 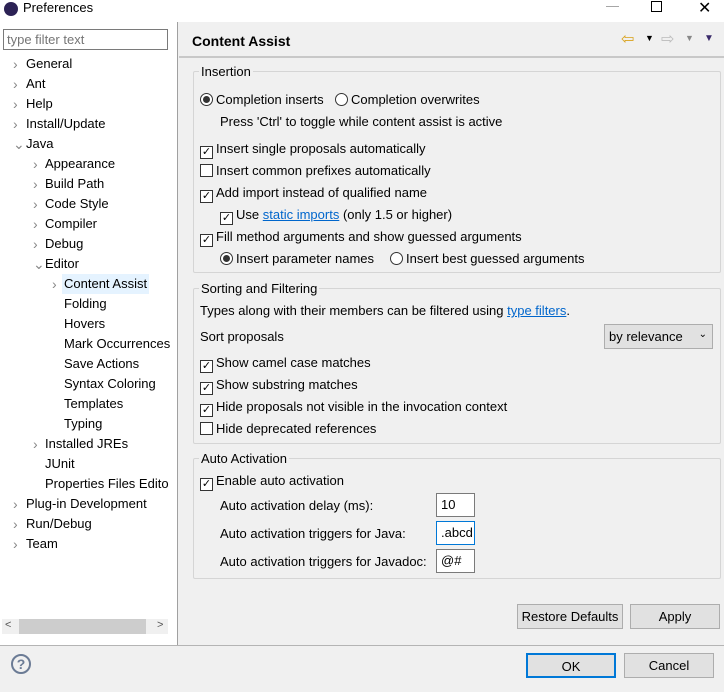 What do you see at coordinates (570, 616) in the screenshot?
I see `restore-defaults-button: Restore Defaults` at bounding box center [570, 616].